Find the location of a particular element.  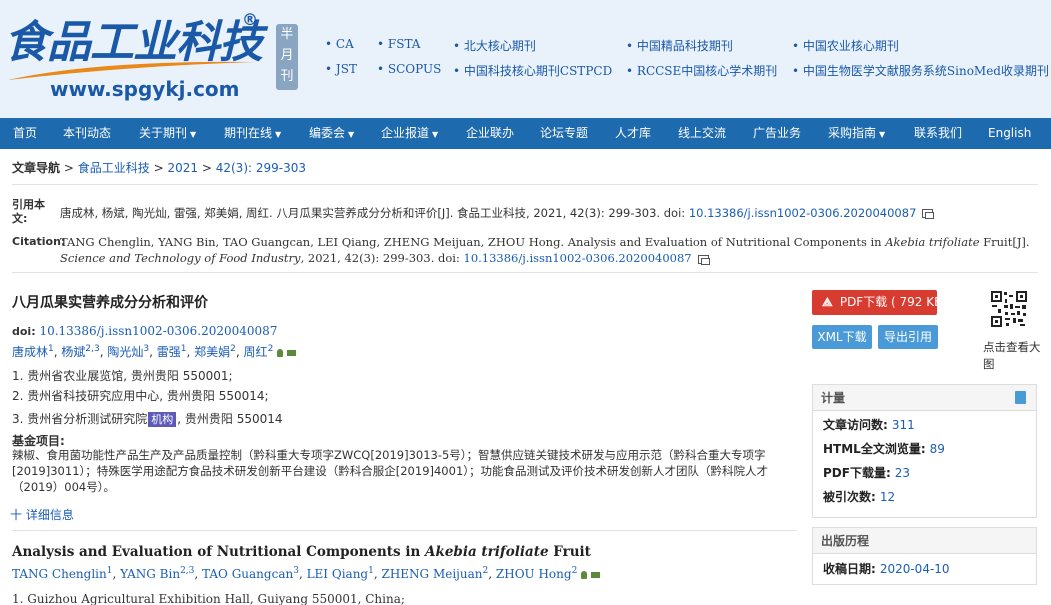

affiliation-3: 3. 贵州省分析测试研究院 机构, 贵州贵阳 550014 is located at coordinates (147, 418).